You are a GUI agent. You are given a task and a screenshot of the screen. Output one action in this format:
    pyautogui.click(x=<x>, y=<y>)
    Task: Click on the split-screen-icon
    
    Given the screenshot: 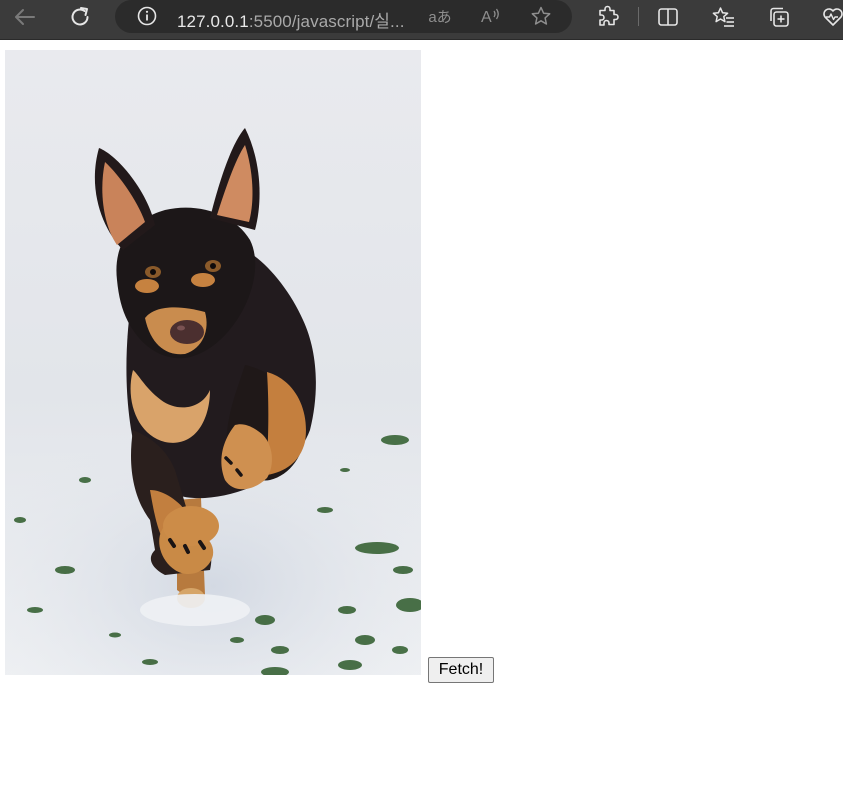 What is the action you would take?
    pyautogui.click(x=668, y=17)
    